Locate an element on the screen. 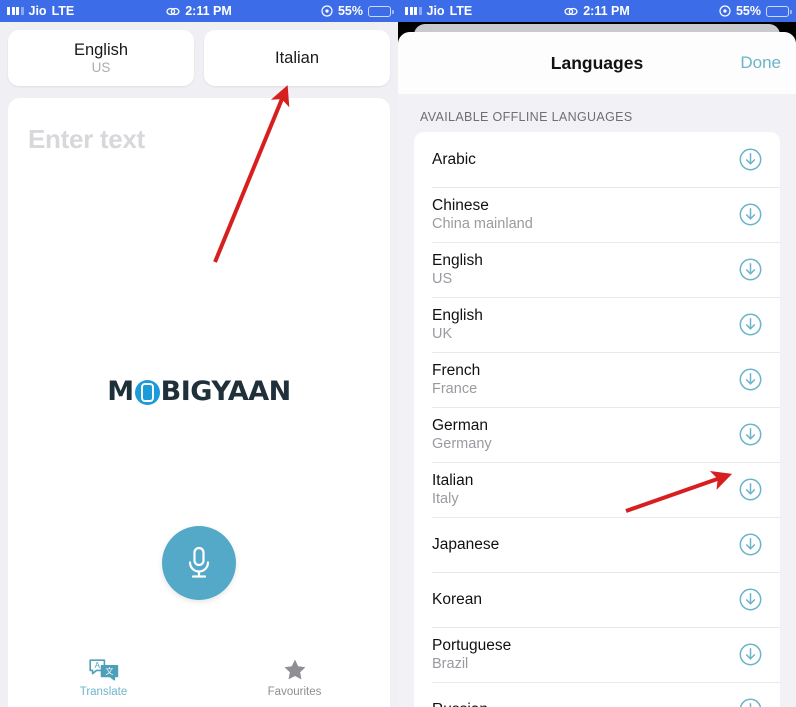 The height and width of the screenshot is (707, 796). bottom-tab-bar: A 文 Translate Favourites is located at coordinates (199, 677).